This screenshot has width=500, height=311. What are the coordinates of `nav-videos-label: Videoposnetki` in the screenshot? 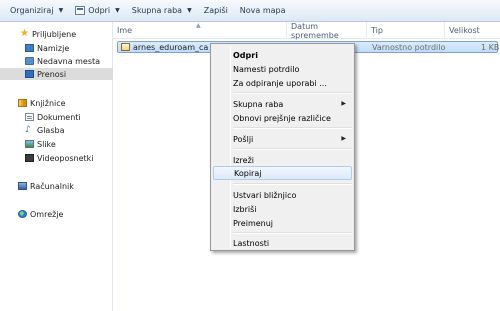 It's located at (65, 158).